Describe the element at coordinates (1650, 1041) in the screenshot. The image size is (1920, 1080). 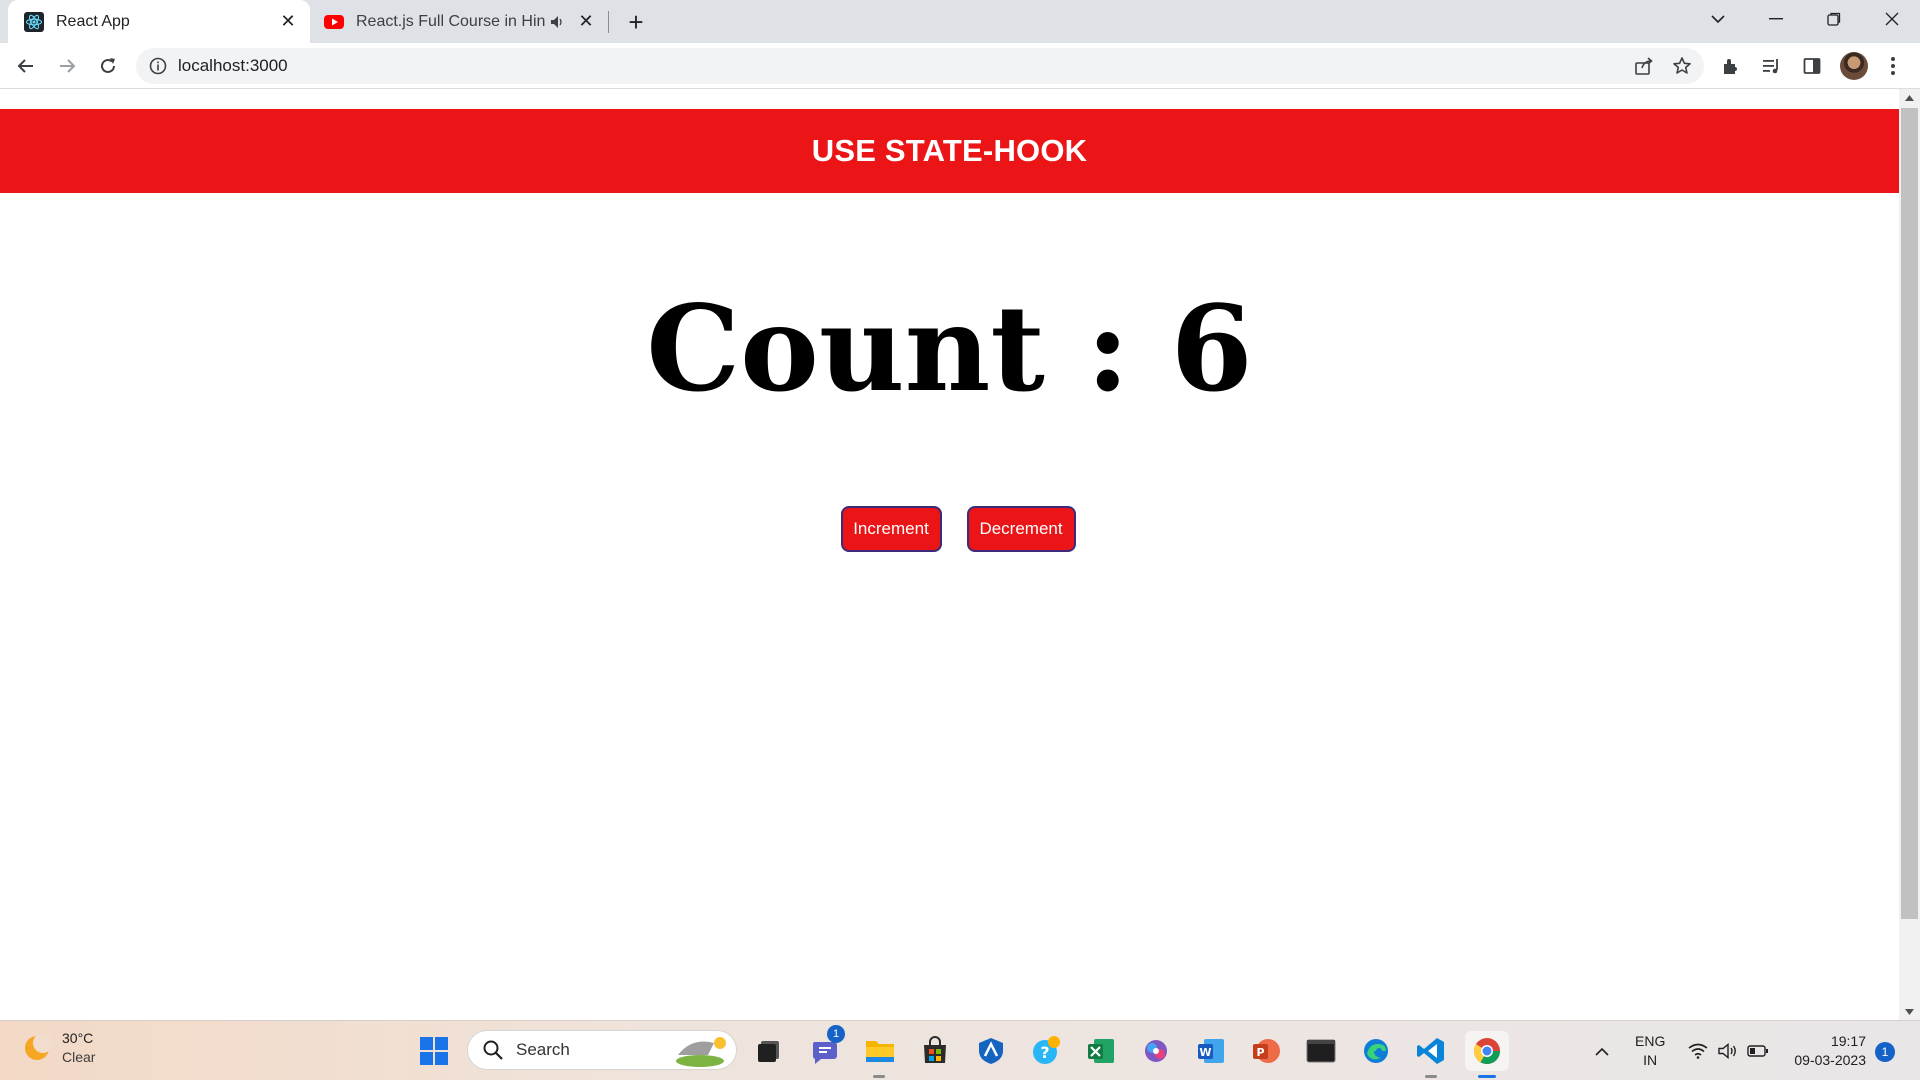
I see `language-code: ENG` at that location.